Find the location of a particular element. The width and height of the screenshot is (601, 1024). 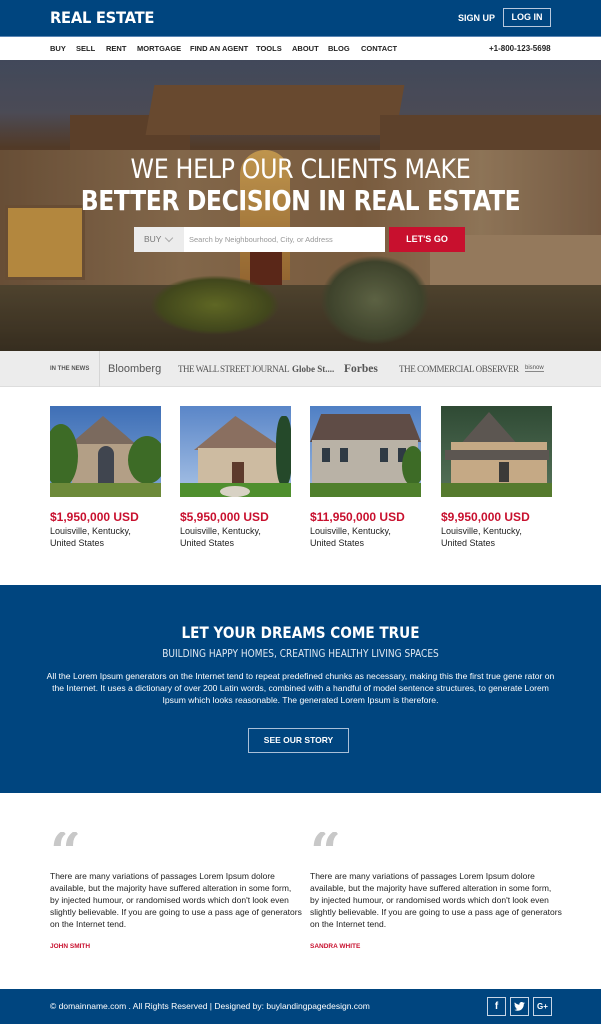

search-input is located at coordinates (284, 239).